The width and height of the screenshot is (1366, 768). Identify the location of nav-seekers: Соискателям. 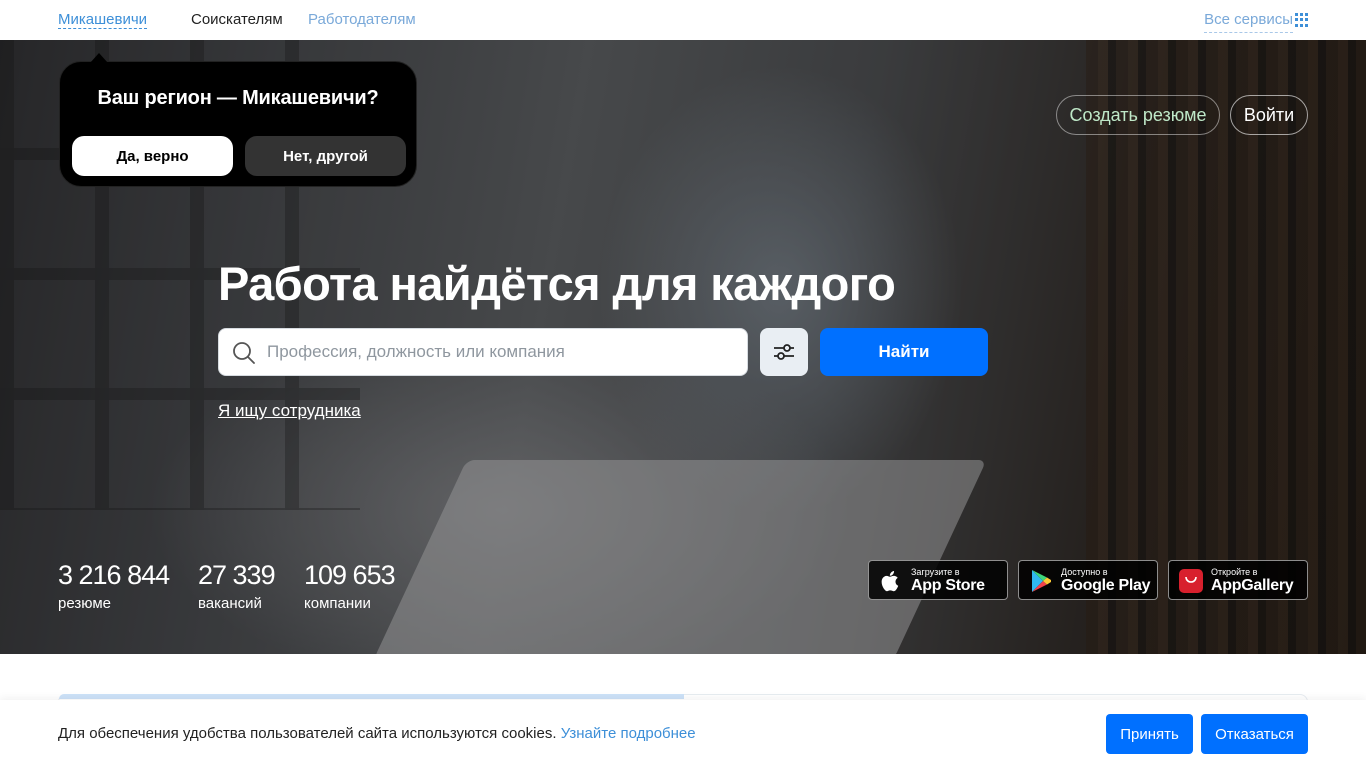
(237, 19).